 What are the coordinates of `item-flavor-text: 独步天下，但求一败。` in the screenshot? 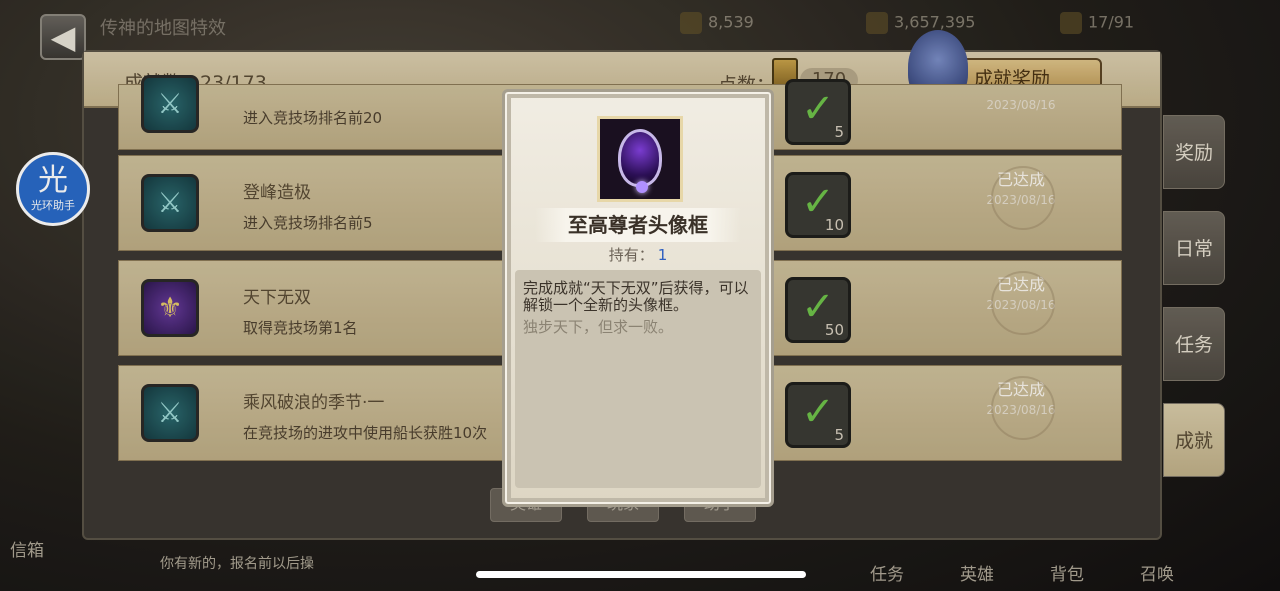 It's located at (598, 327).